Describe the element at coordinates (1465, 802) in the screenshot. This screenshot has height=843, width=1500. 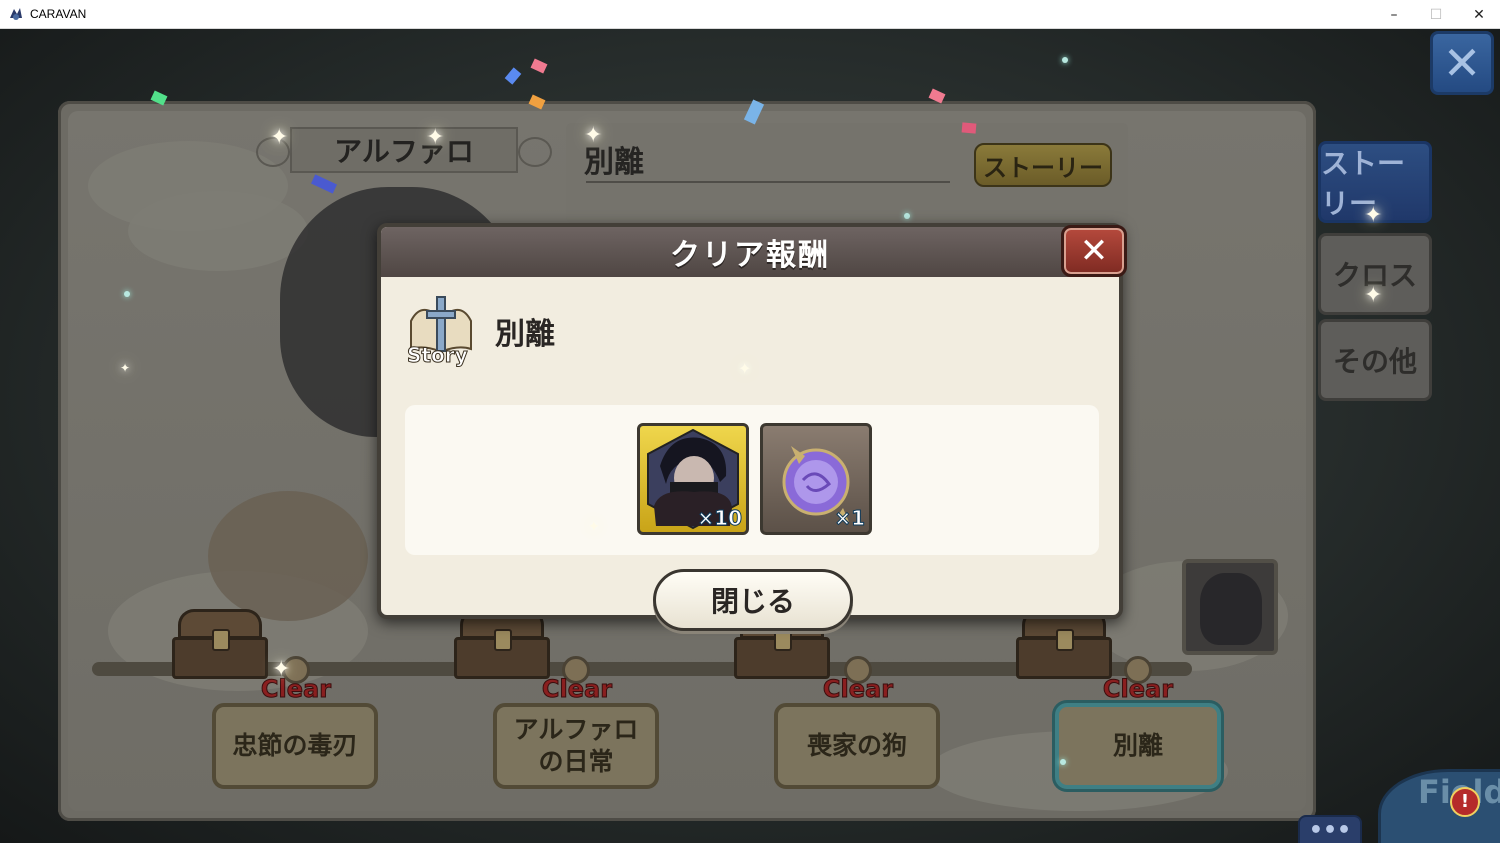
I see `alert-badge: !` at that location.